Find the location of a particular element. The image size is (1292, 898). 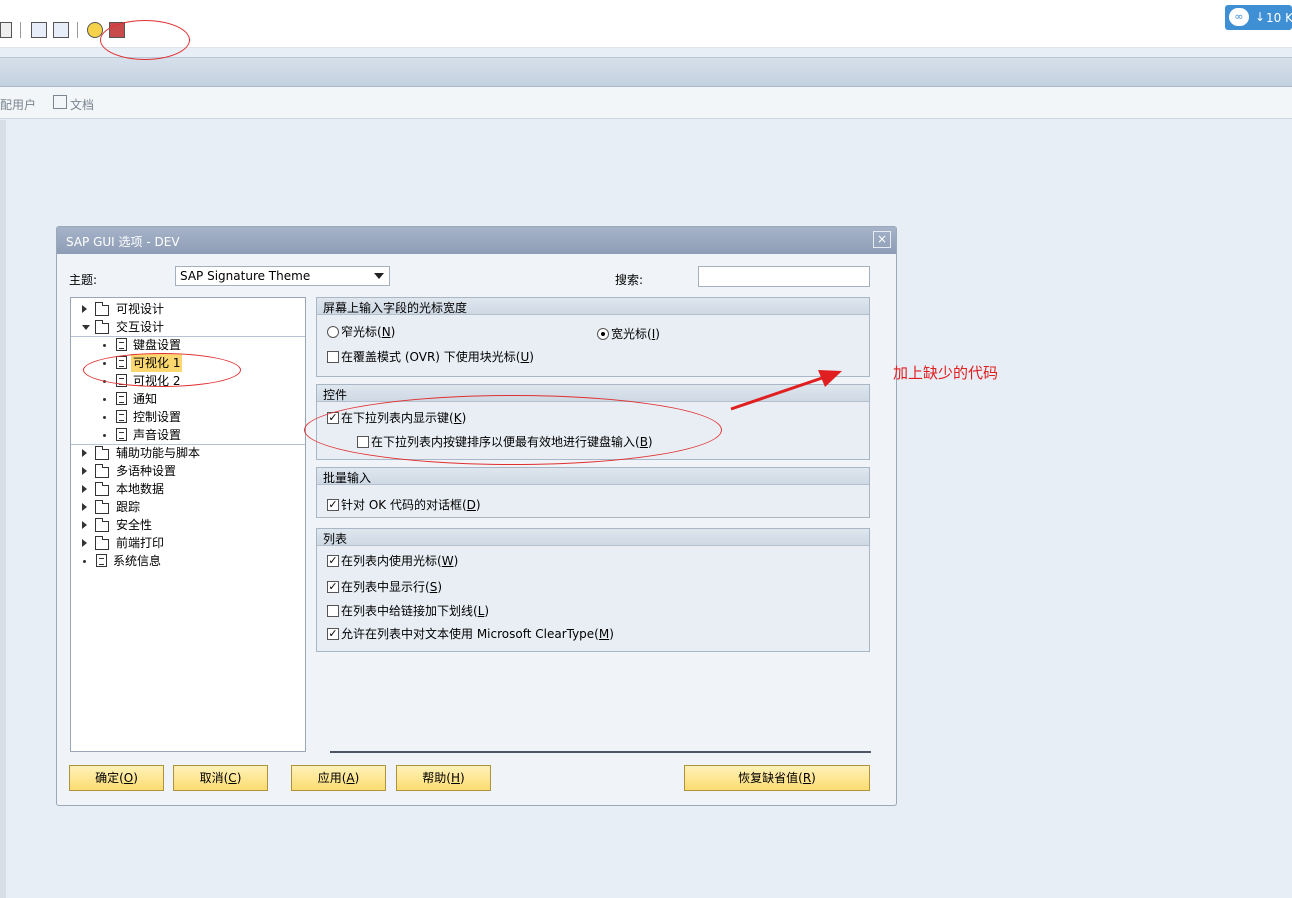

tree-item: 辅助功能与脚本 is located at coordinates (188, 453).